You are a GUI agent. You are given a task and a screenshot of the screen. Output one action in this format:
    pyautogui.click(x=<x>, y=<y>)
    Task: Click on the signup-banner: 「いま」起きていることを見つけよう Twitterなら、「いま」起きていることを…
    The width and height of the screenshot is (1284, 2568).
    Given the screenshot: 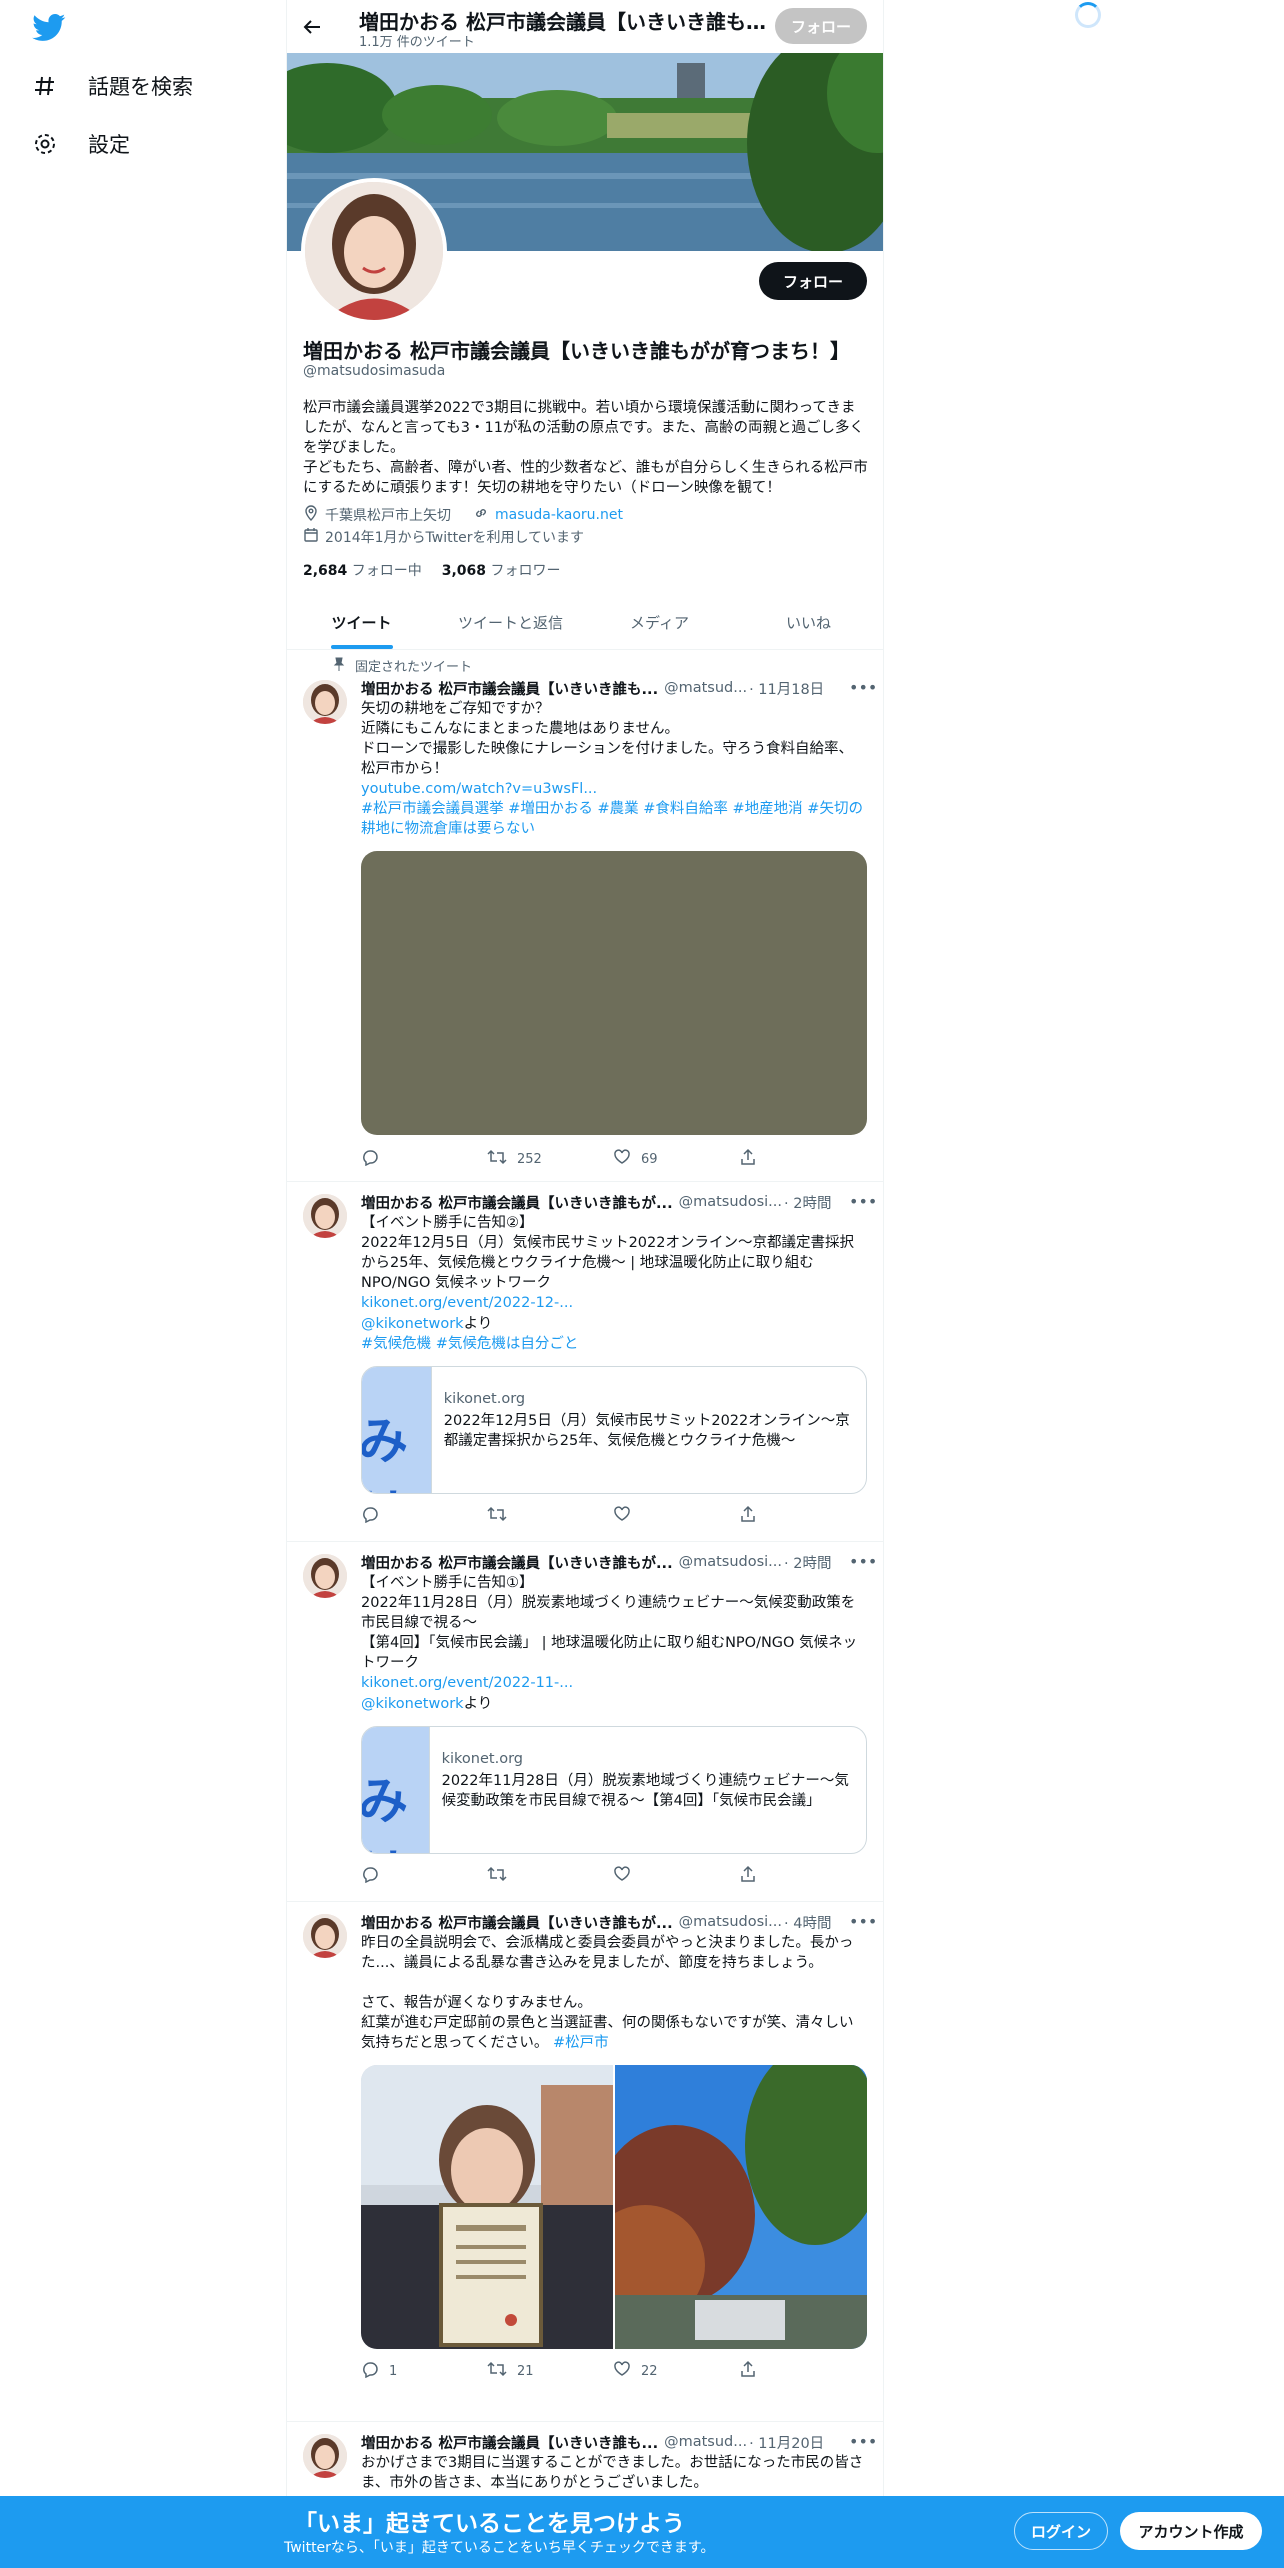 What is the action you would take?
    pyautogui.click(x=642, y=2532)
    